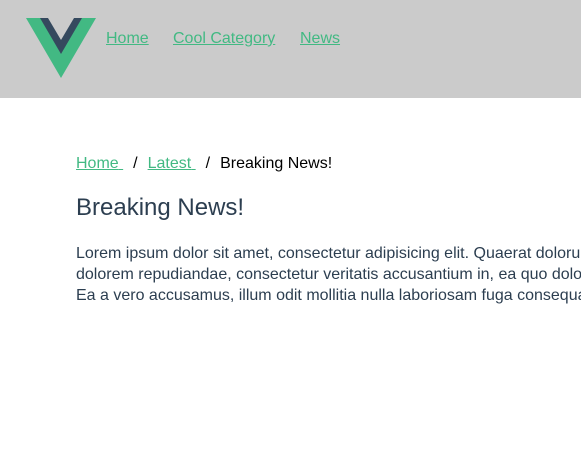 The width and height of the screenshot is (581, 465). What do you see at coordinates (320, 39) in the screenshot?
I see `nav-link-news: News` at bounding box center [320, 39].